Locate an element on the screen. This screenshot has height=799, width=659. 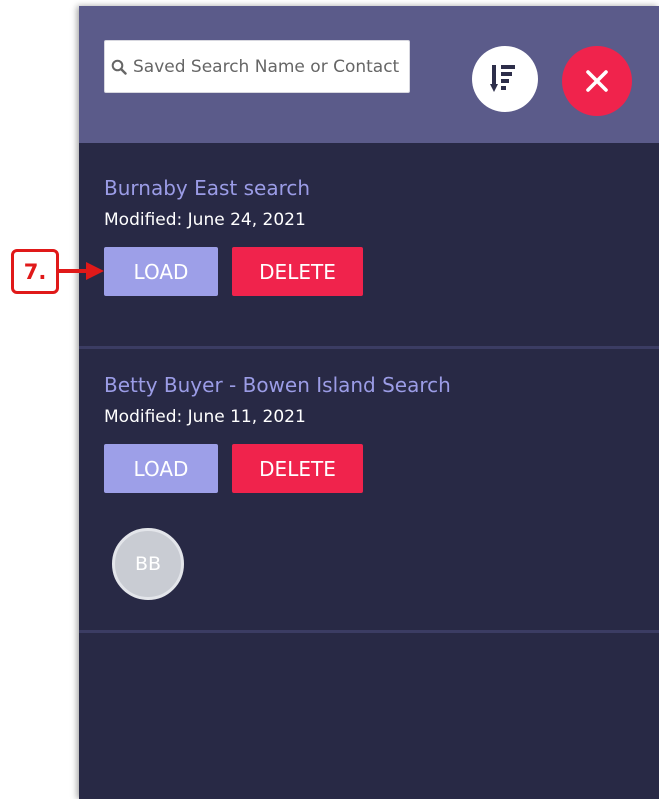
sort-descending-icon is located at coordinates (502, 78).